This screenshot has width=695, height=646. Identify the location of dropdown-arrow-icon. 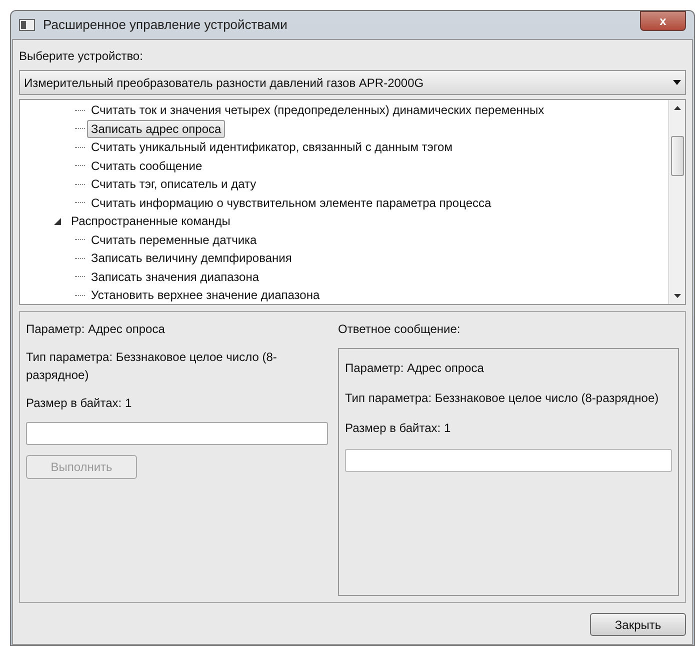
(677, 82).